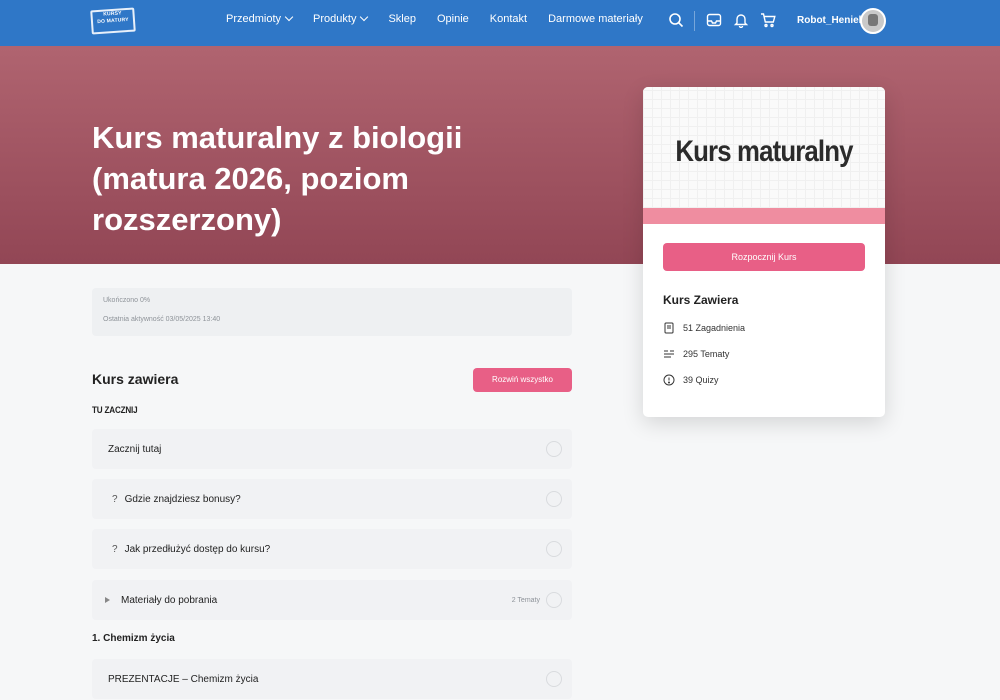  Describe the element at coordinates (135, 379) in the screenshot. I see `course-content-heading: Kurs zawiera` at that location.